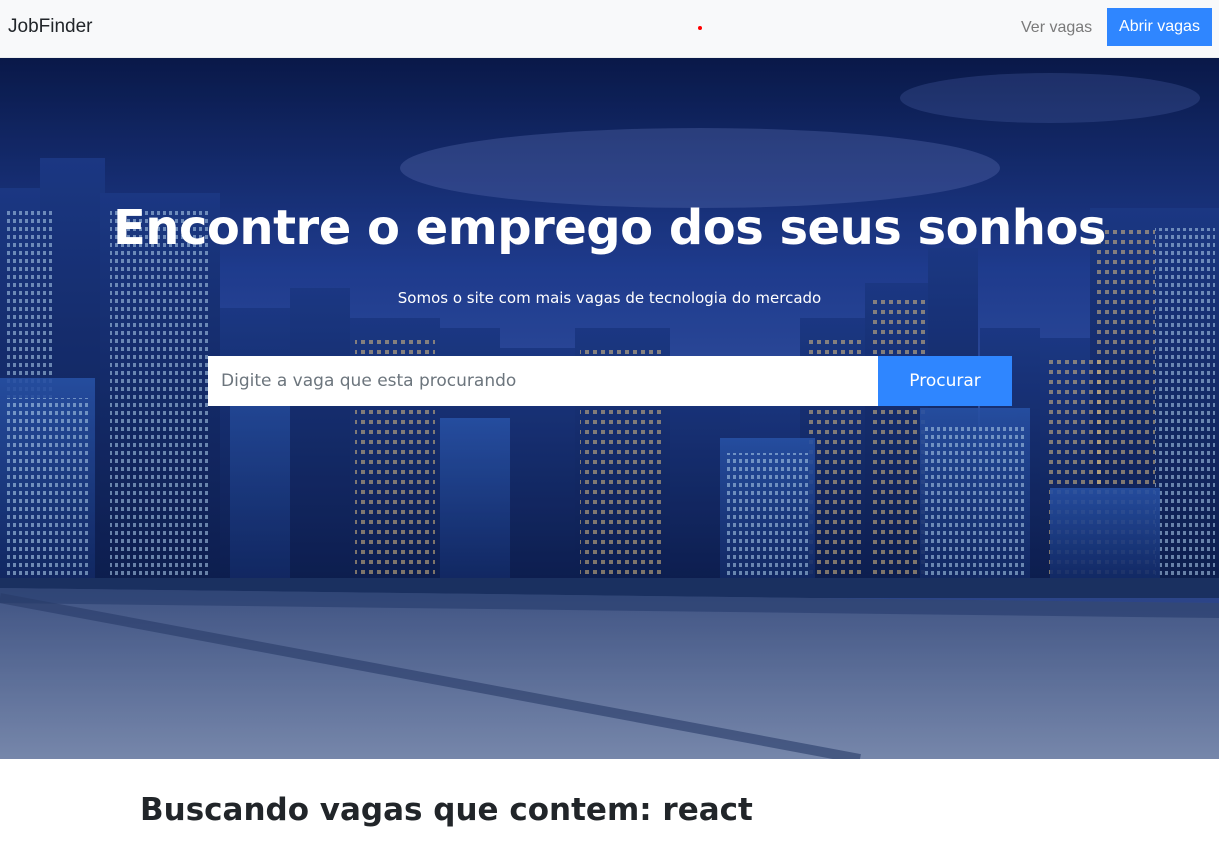 The height and width of the screenshot is (844, 1219). I want to click on job-search-input, so click(543, 381).